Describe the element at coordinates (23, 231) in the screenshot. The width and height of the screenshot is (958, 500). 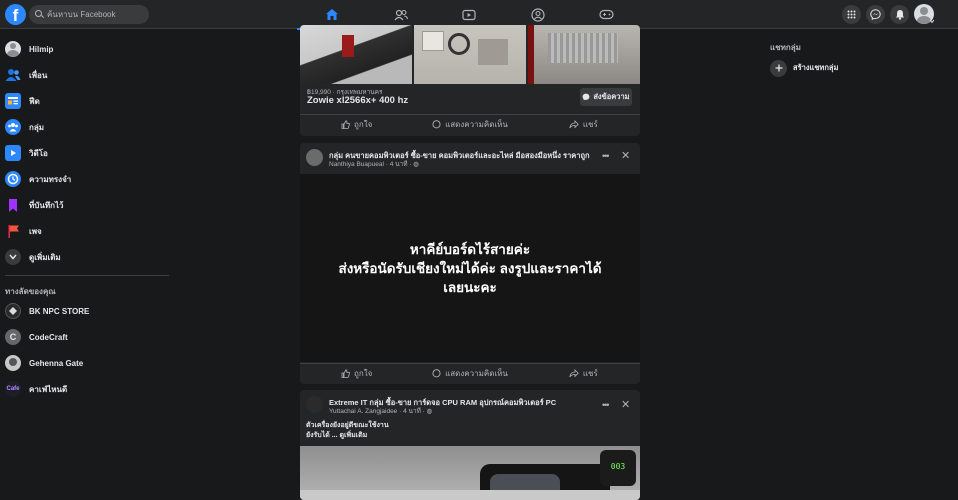
I see `sidebar-item-pages: เพจ` at that location.